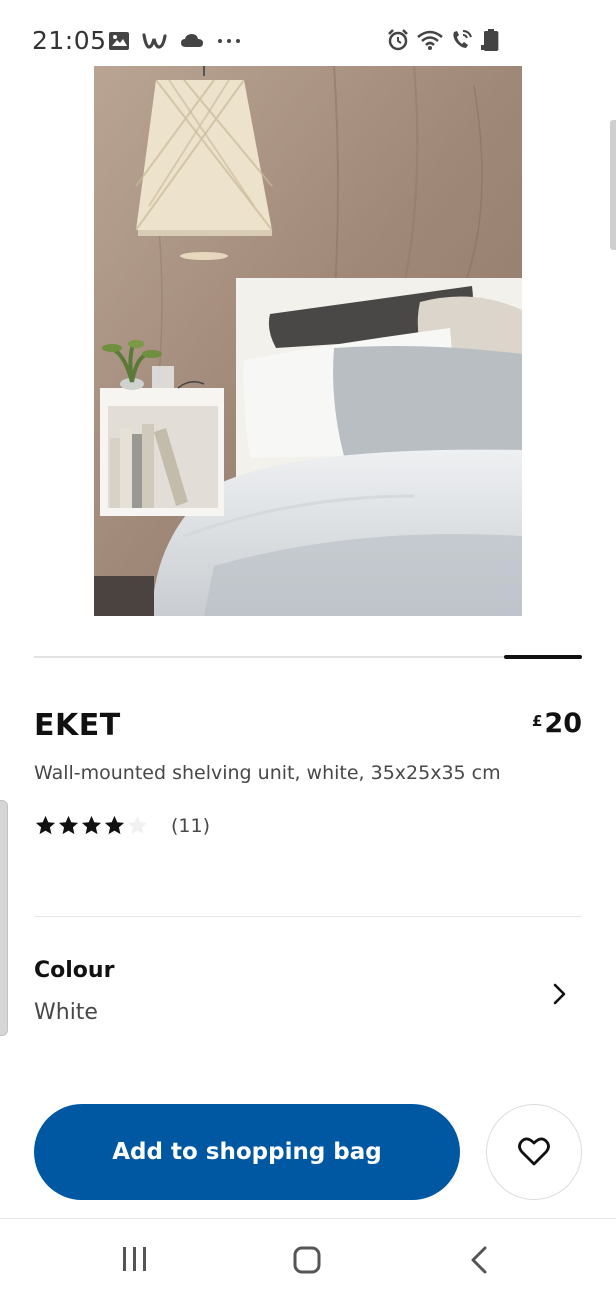 This screenshot has height=1300, width=616. Describe the element at coordinates (119, 41) in the screenshot. I see `gallery-icon` at that location.